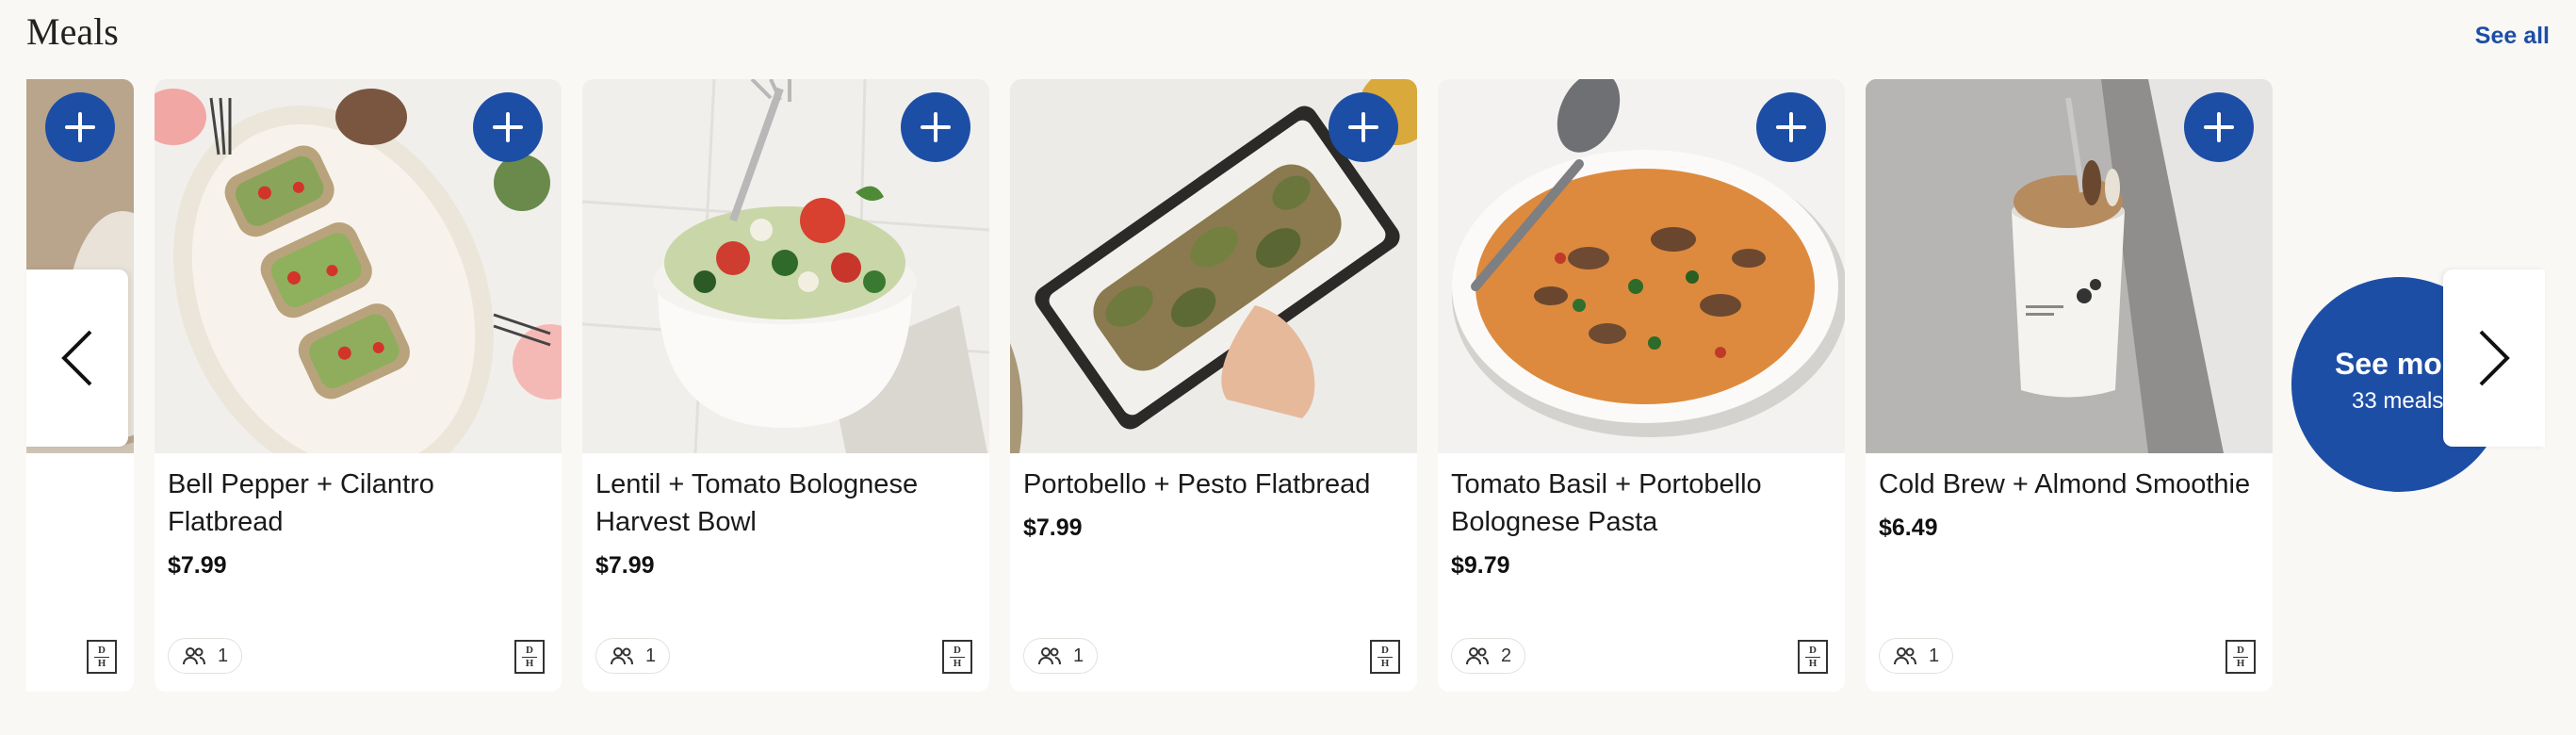 The width and height of the screenshot is (2576, 735). I want to click on meal-card: Cold Brew + Almond Smoothie $6.49 1 DH, so click(2069, 385).